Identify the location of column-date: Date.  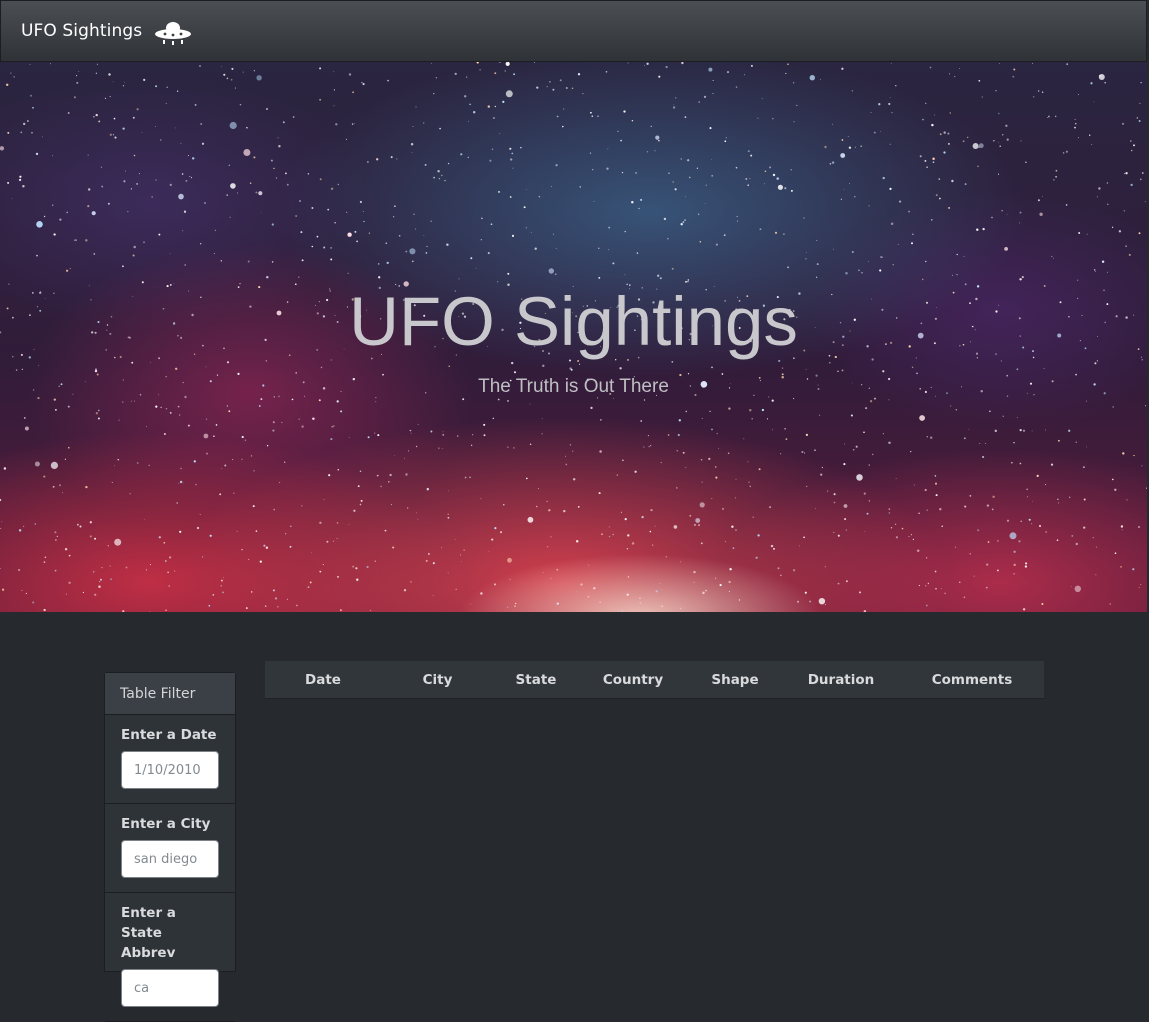
(323, 680).